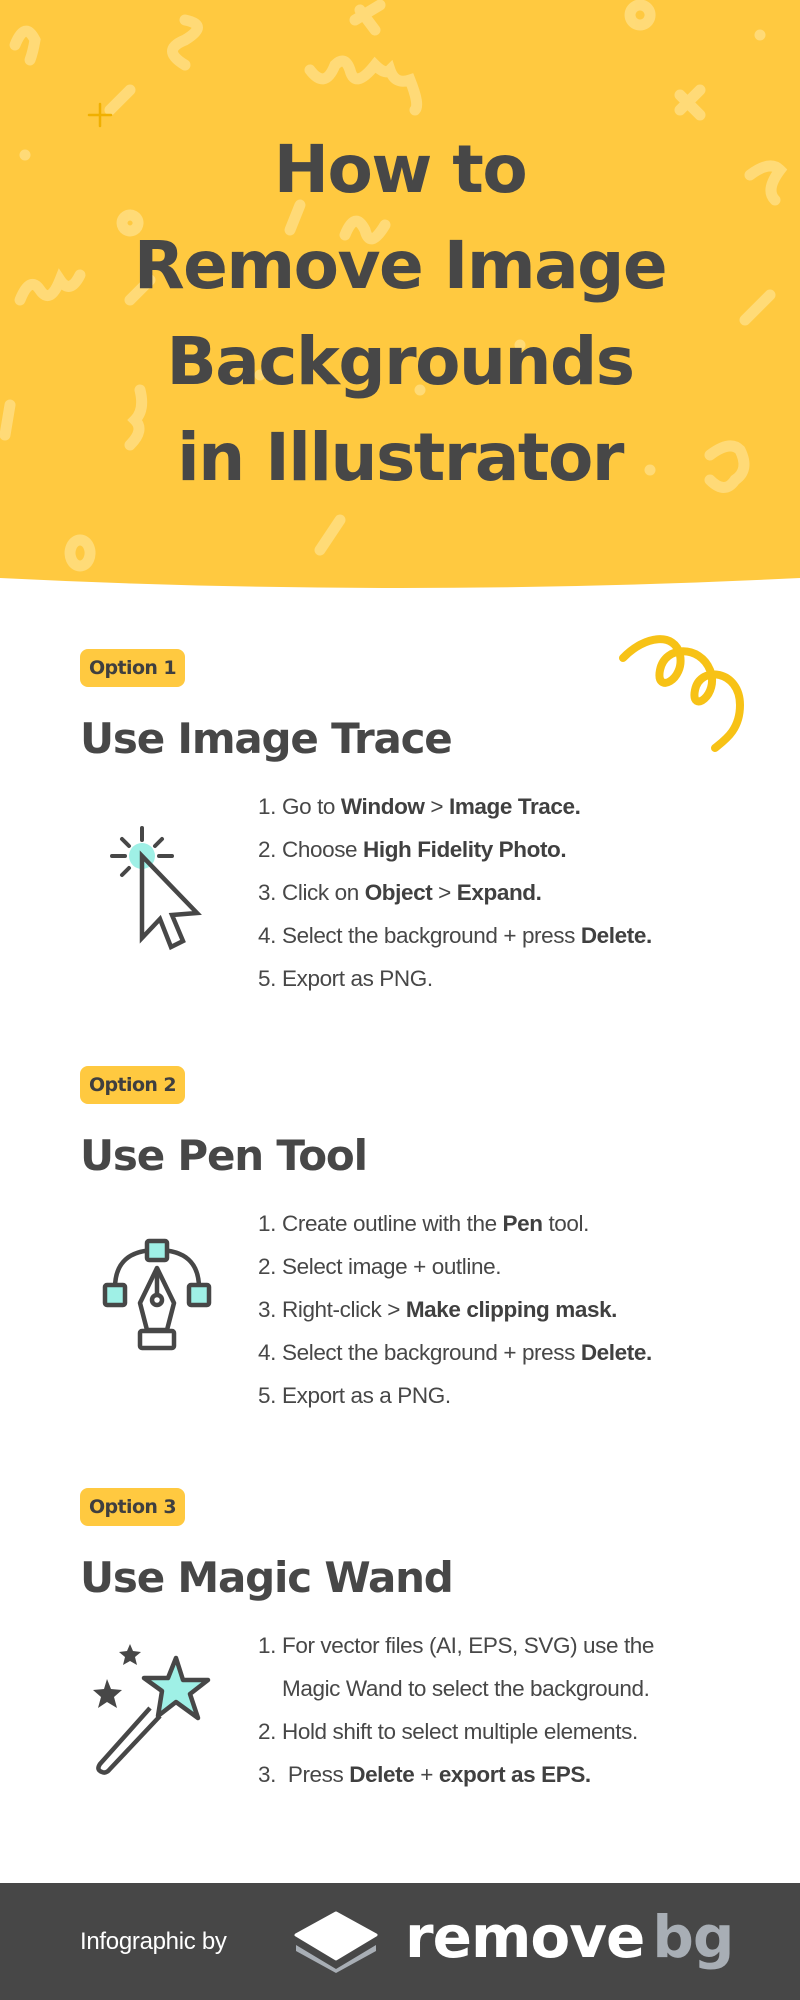 This screenshot has height=2000, width=800. I want to click on step-item: 1. Go to Window > Image Trace., so click(455, 806).